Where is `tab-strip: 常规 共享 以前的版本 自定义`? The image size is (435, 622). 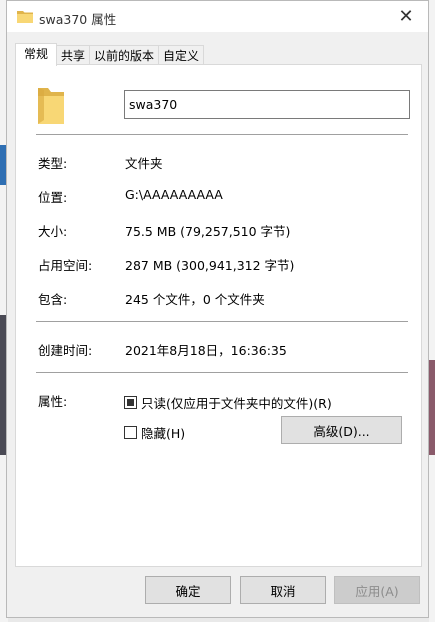 tab-strip: 常规 共享 以前的版本 自定义 is located at coordinates (110, 54).